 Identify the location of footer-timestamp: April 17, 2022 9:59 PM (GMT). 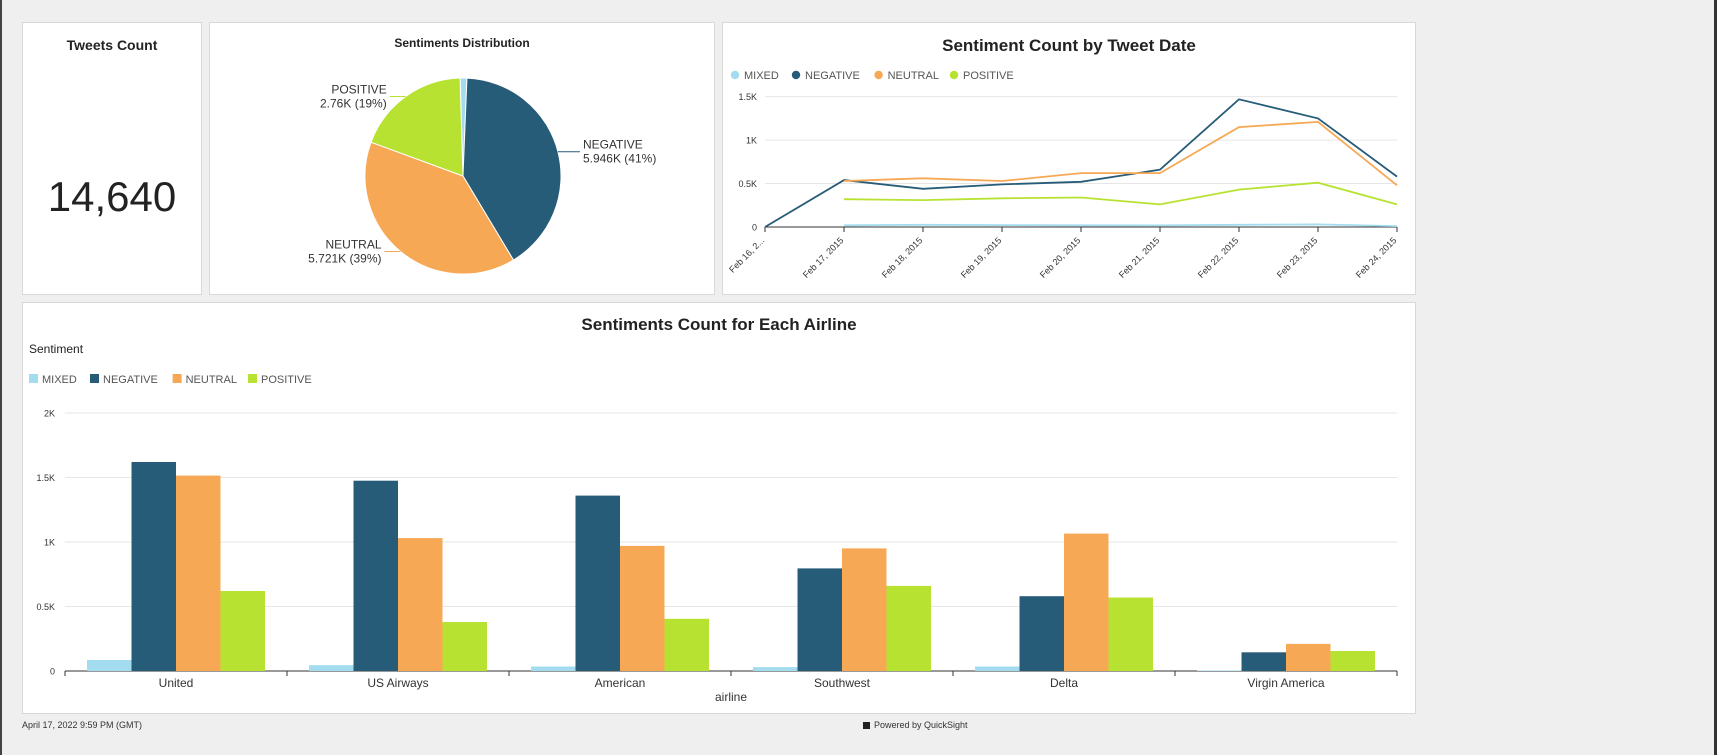
(82, 725).